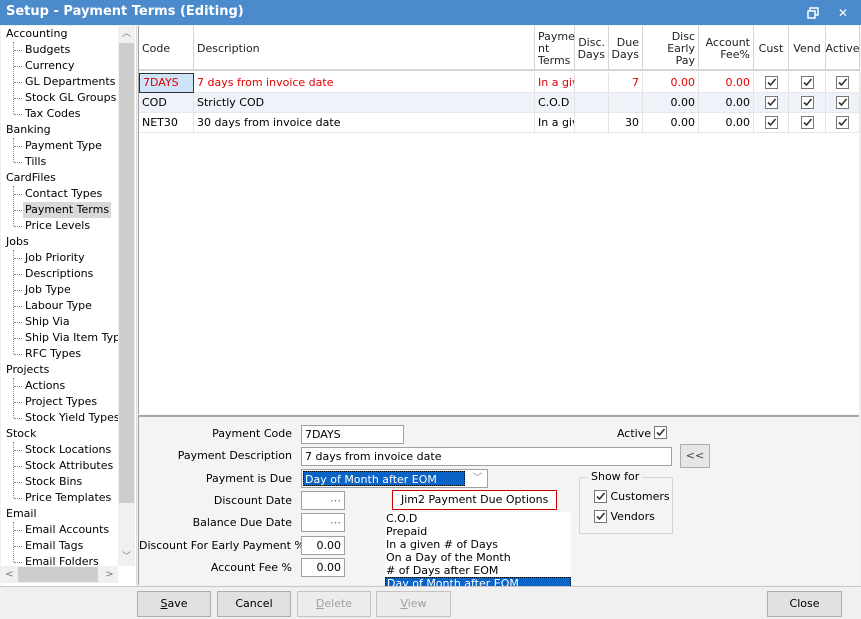  Describe the element at coordinates (364, 83) in the screenshot. I see `cell-description: 7 days from invoice date` at that location.